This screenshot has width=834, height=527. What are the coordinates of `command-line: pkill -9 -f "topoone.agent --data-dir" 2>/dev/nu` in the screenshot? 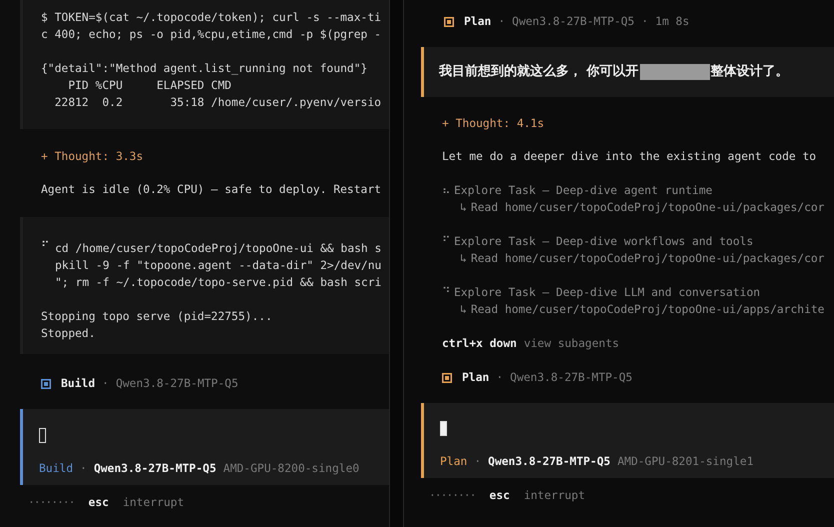 It's located at (218, 266).